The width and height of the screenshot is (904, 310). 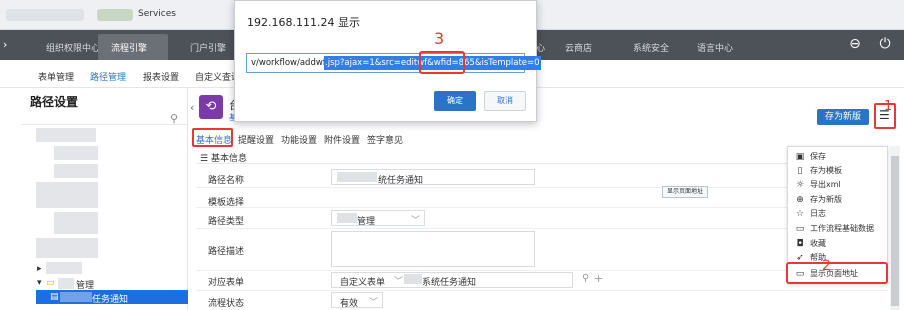 I want to click on nav-item-portal: 门户引擎, so click(x=208, y=47).